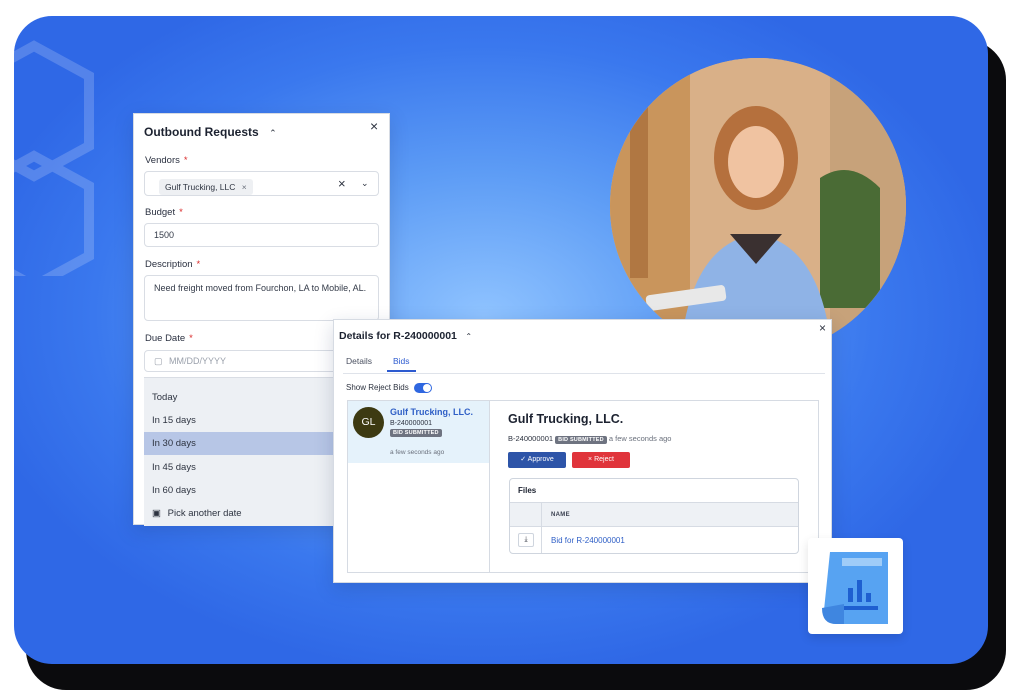 The height and width of the screenshot is (700, 1024). I want to click on pane-time: a few seconds ago, so click(640, 438).